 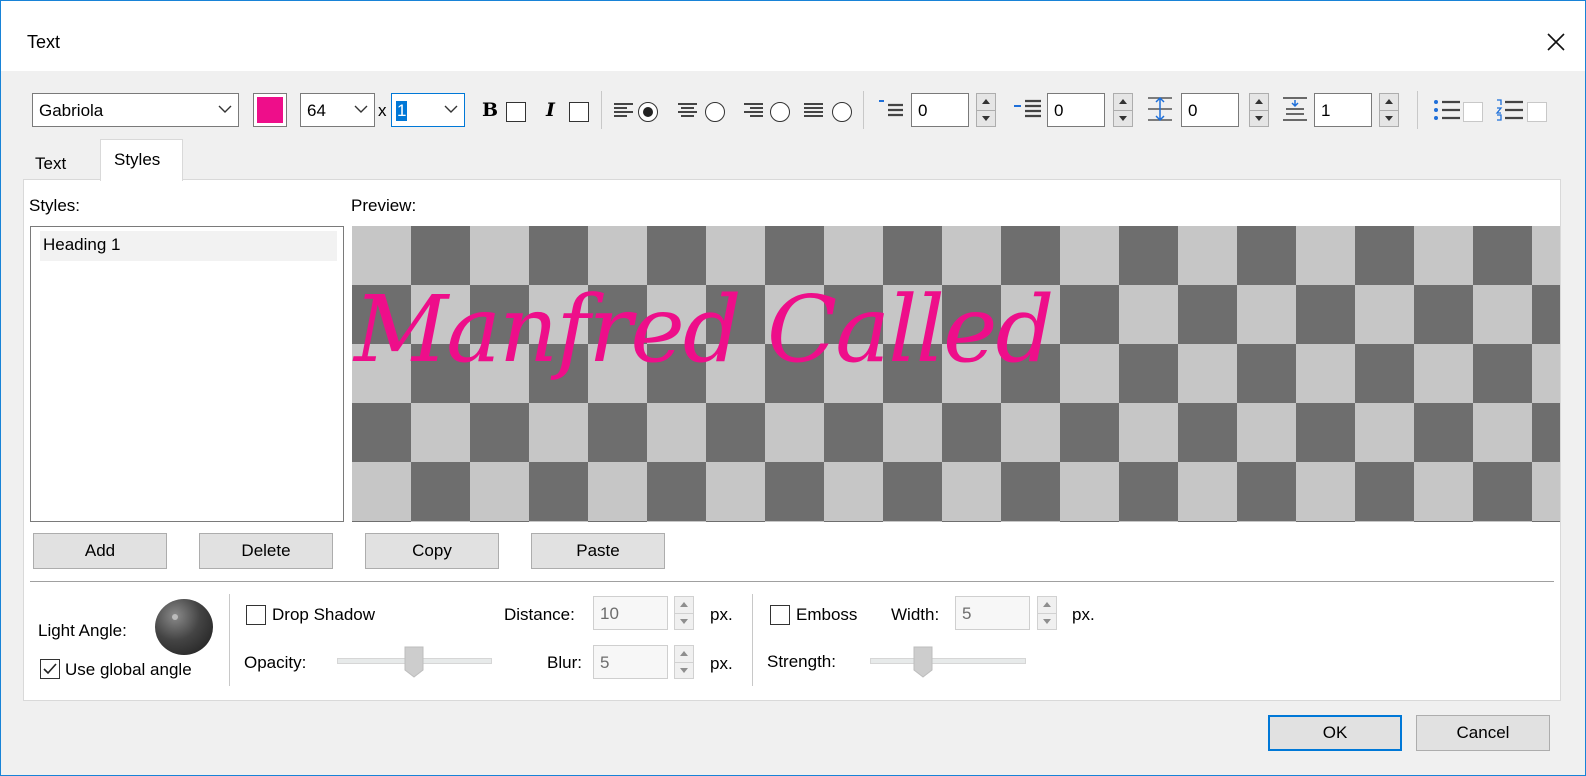 I want to click on align-center-icon, so click(x=687, y=110).